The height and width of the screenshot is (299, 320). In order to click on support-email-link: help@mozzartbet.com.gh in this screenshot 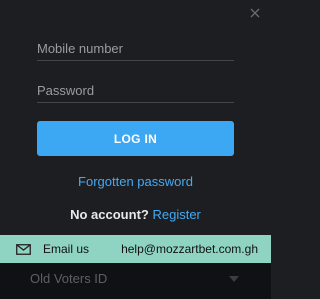, I will do `click(189, 249)`.